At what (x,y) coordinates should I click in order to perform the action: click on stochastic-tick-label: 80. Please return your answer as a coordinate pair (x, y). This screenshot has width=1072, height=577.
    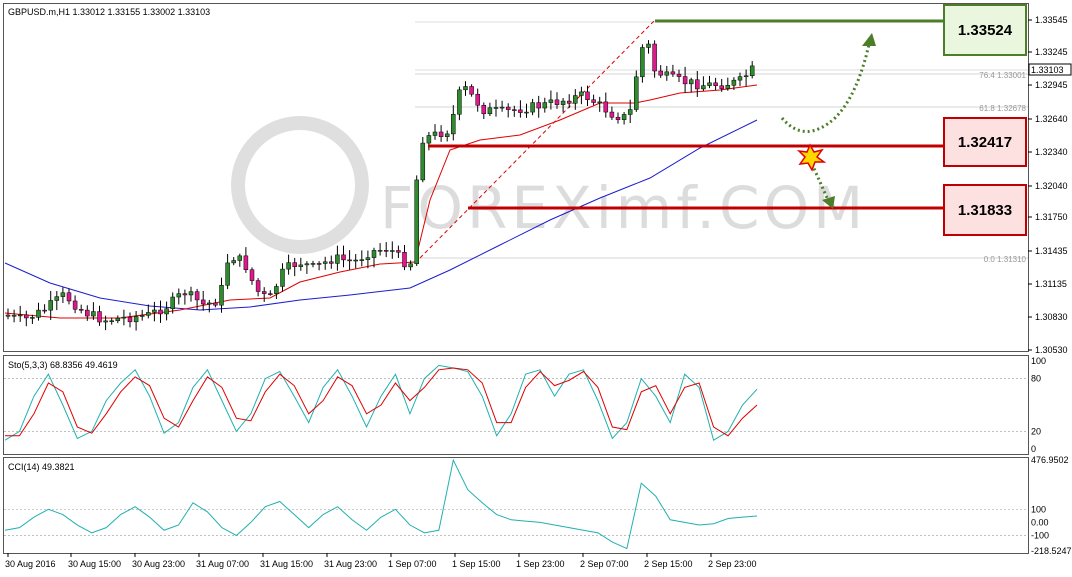
    Looking at the image, I should click on (1036, 379).